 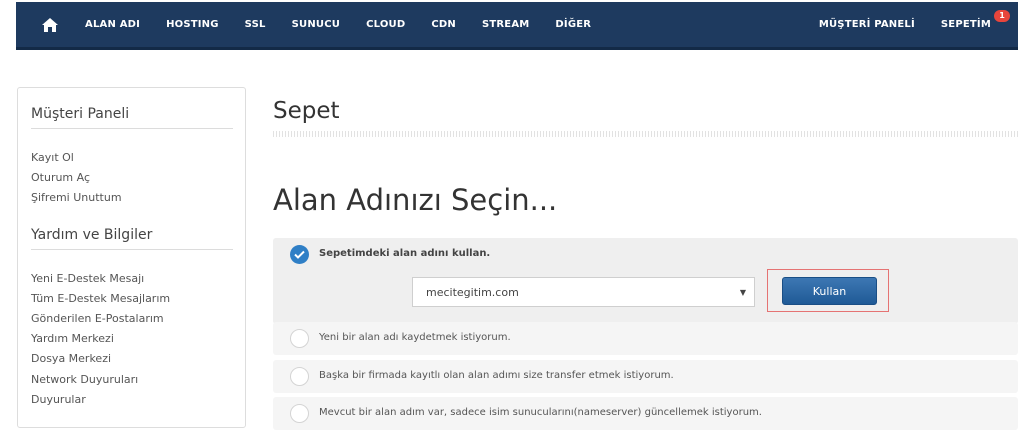 I want to click on sidebar-link-new-ticket: Yeni E-Destek Mesajı, so click(x=87, y=278).